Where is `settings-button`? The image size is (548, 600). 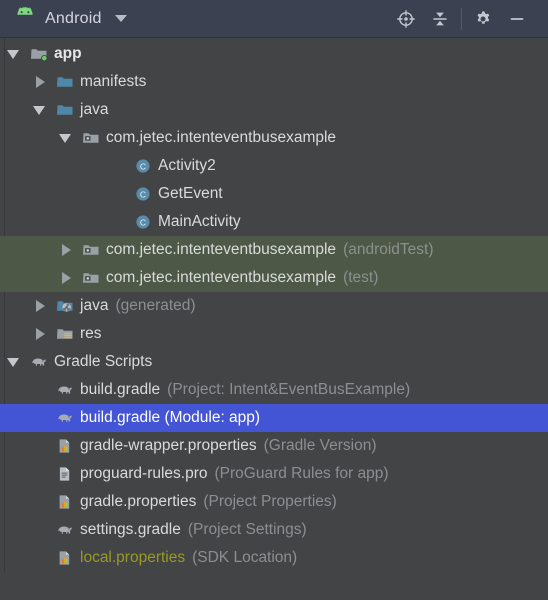
settings-button is located at coordinates (483, 19).